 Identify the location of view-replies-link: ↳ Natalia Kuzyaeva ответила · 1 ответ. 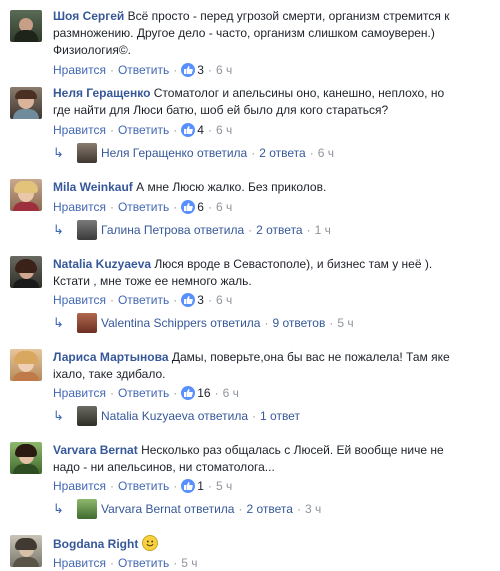
(176, 416).